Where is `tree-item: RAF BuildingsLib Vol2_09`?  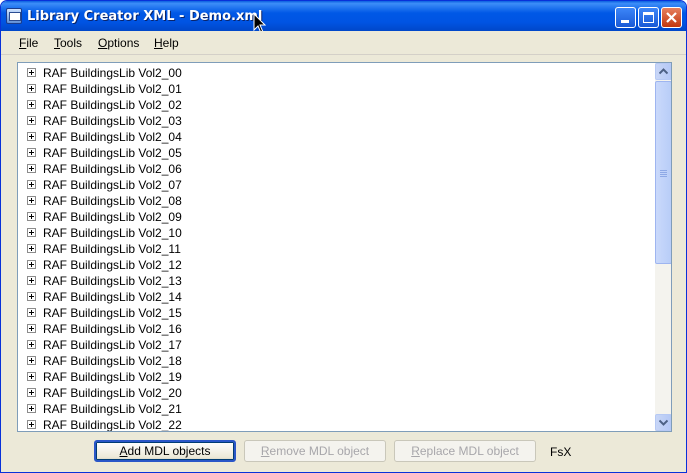 tree-item: RAF BuildingsLib Vol2_09 is located at coordinates (336, 217).